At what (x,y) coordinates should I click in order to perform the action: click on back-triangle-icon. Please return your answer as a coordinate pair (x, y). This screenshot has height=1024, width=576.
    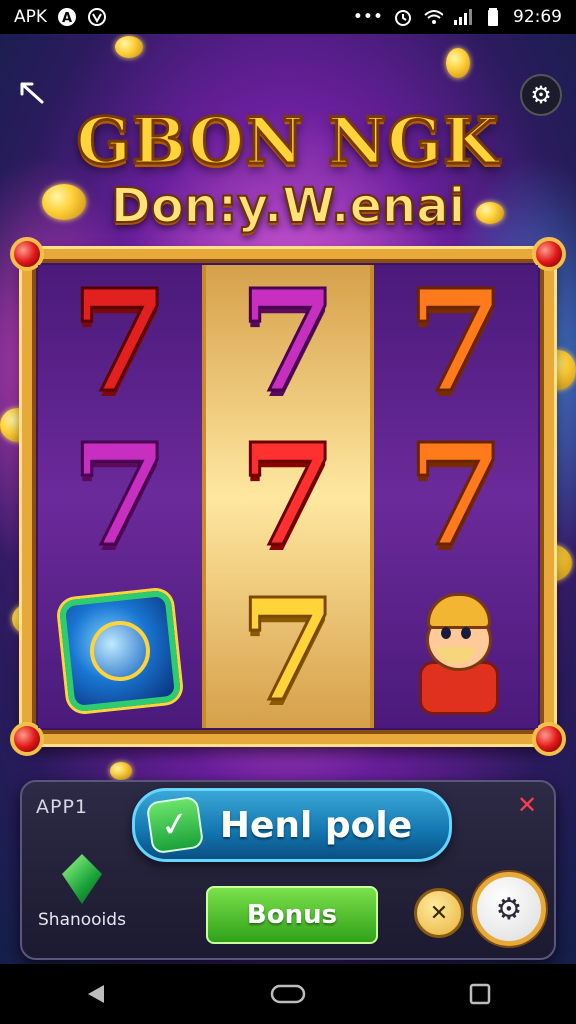
    Looking at the image, I should click on (96, 994).